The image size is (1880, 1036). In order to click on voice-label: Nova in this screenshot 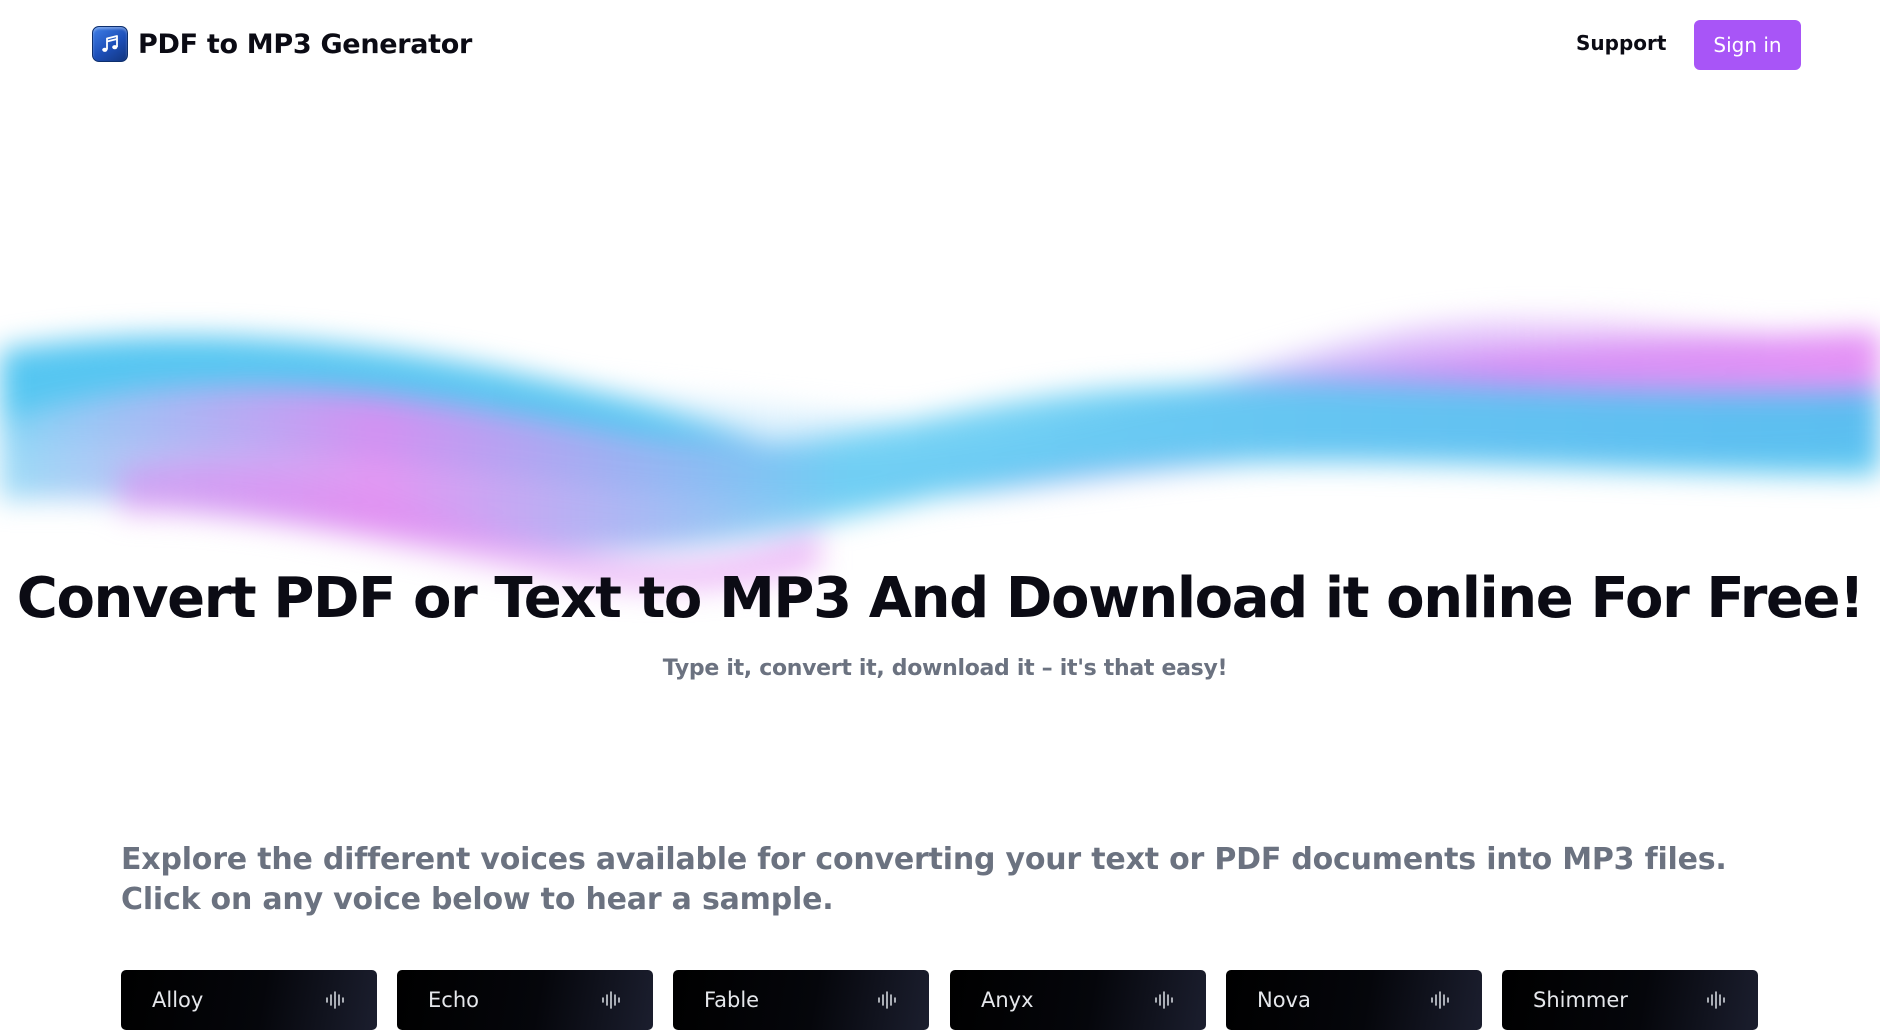, I will do `click(1284, 1000)`.